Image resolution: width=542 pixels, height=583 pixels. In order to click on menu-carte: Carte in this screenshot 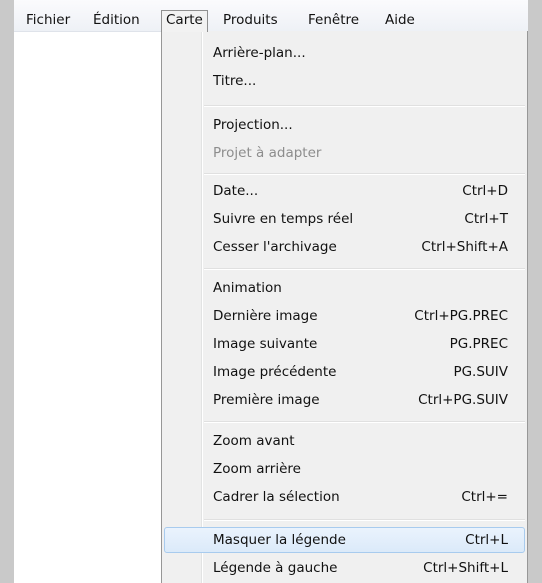, I will do `click(184, 21)`.